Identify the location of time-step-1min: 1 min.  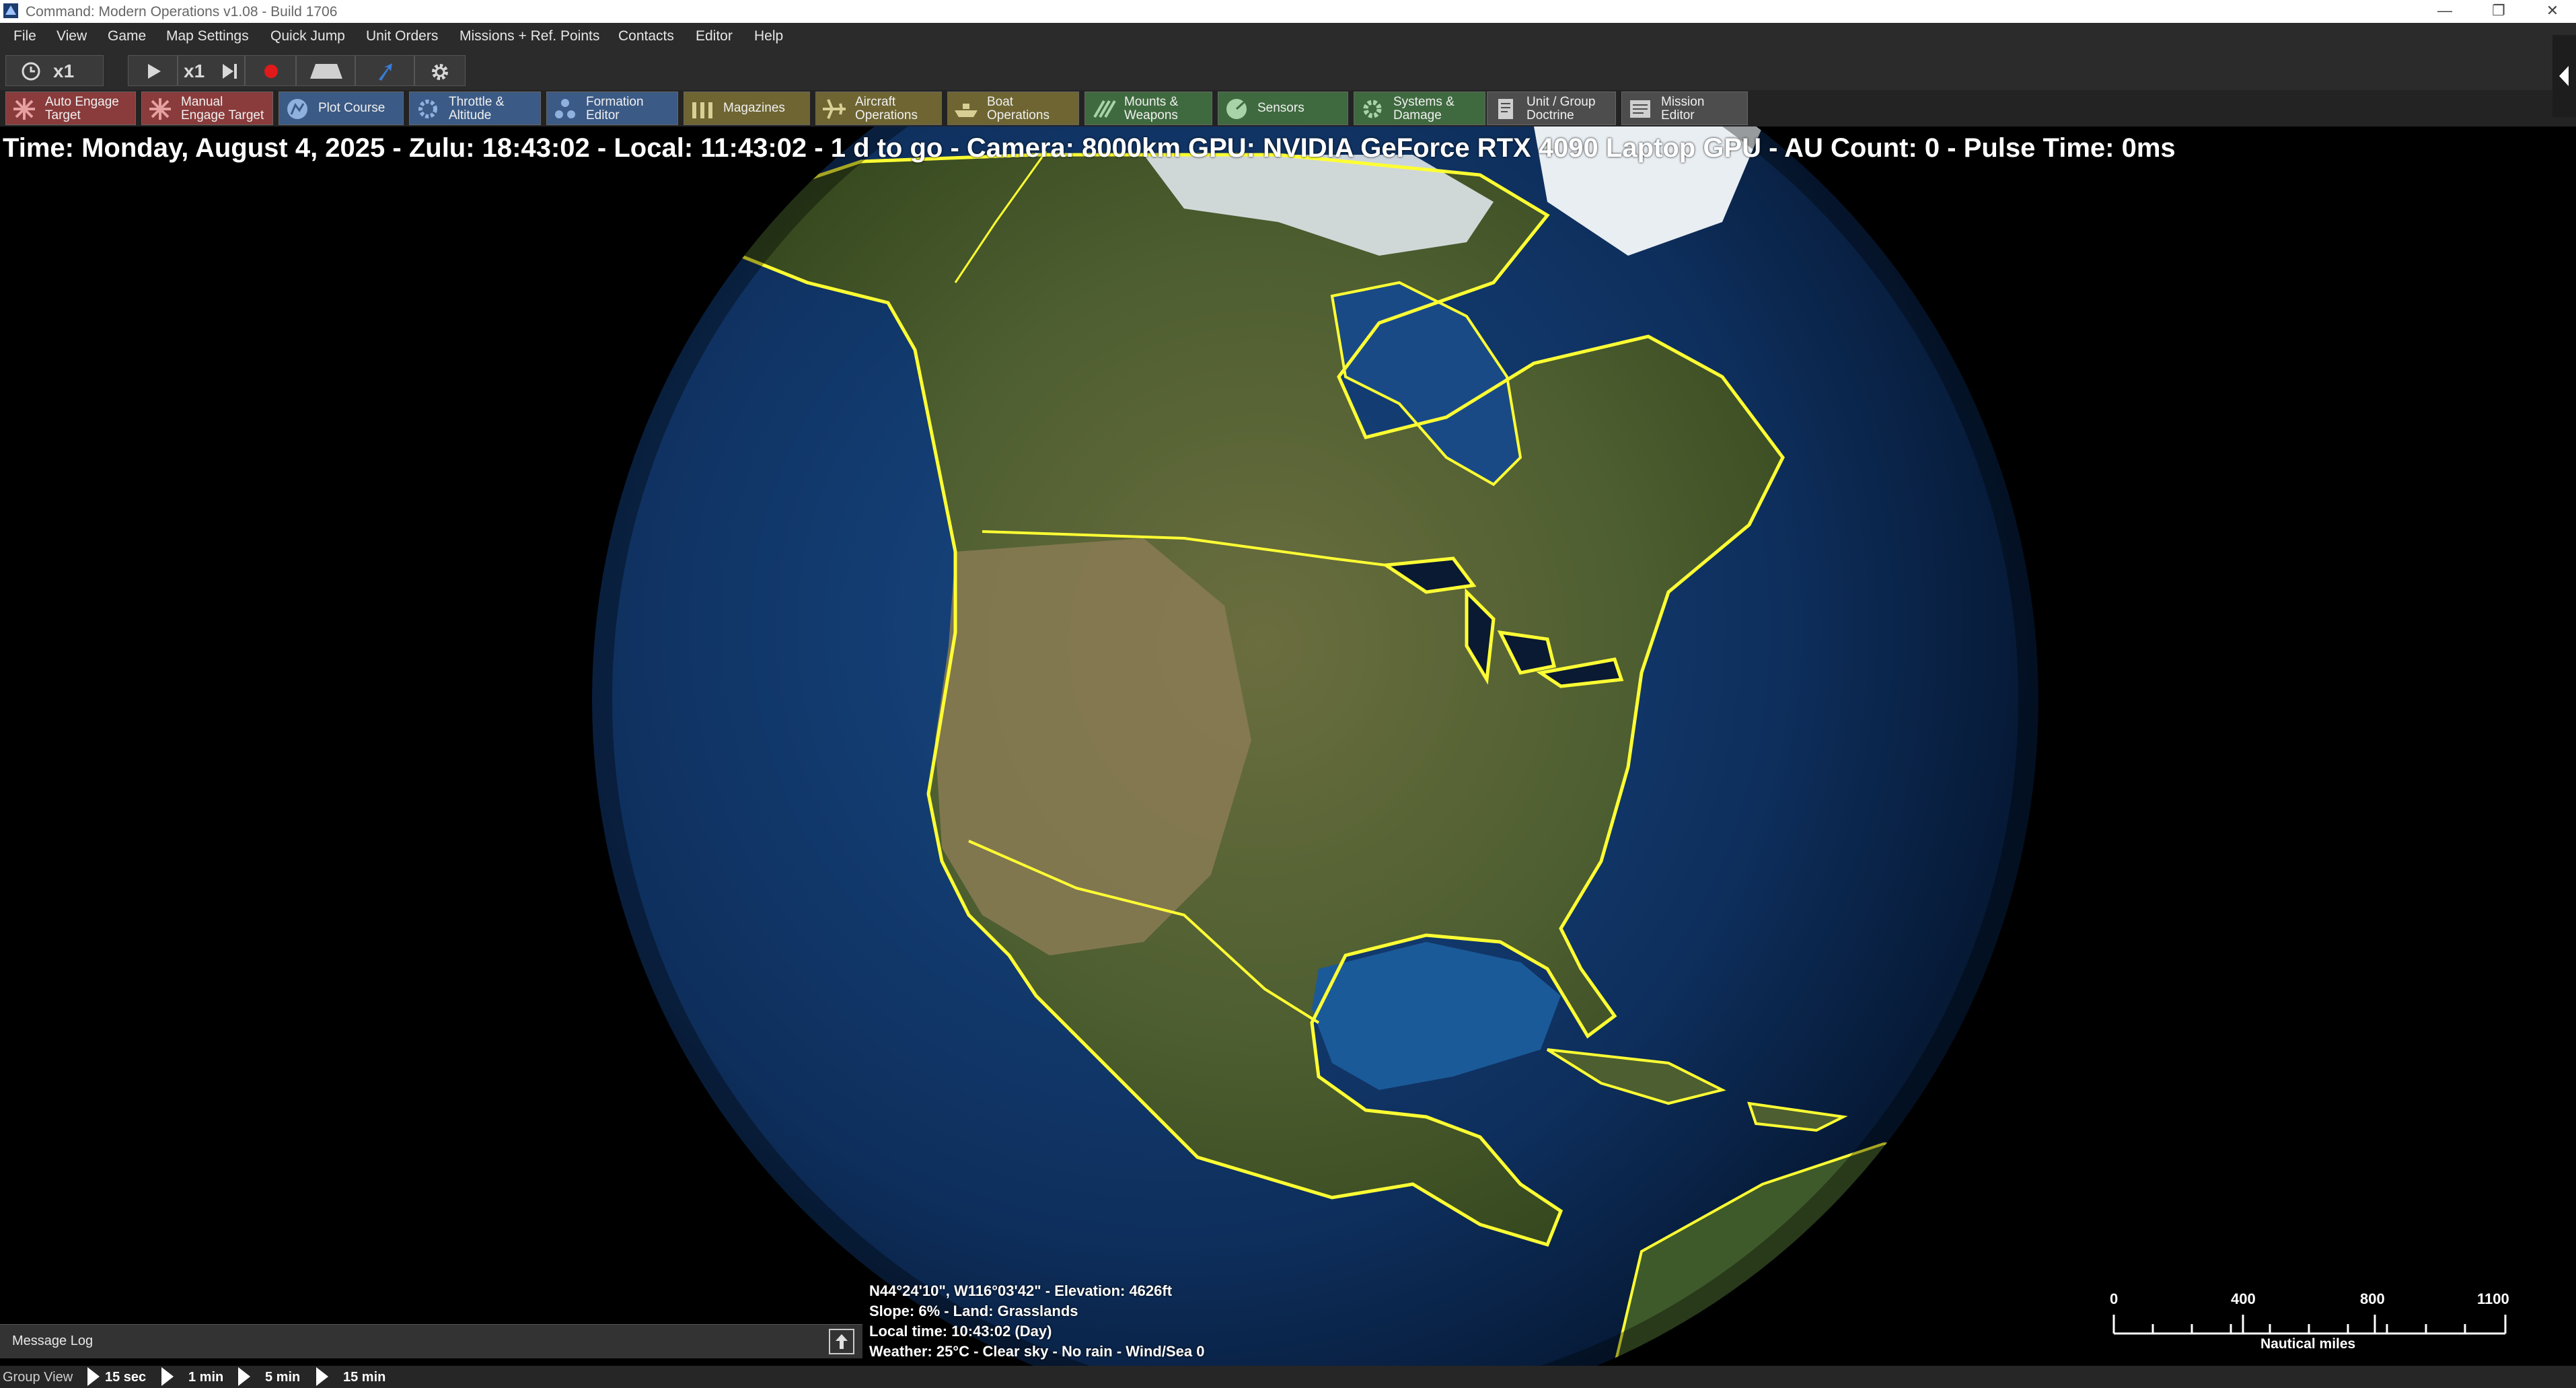
(205, 1377).